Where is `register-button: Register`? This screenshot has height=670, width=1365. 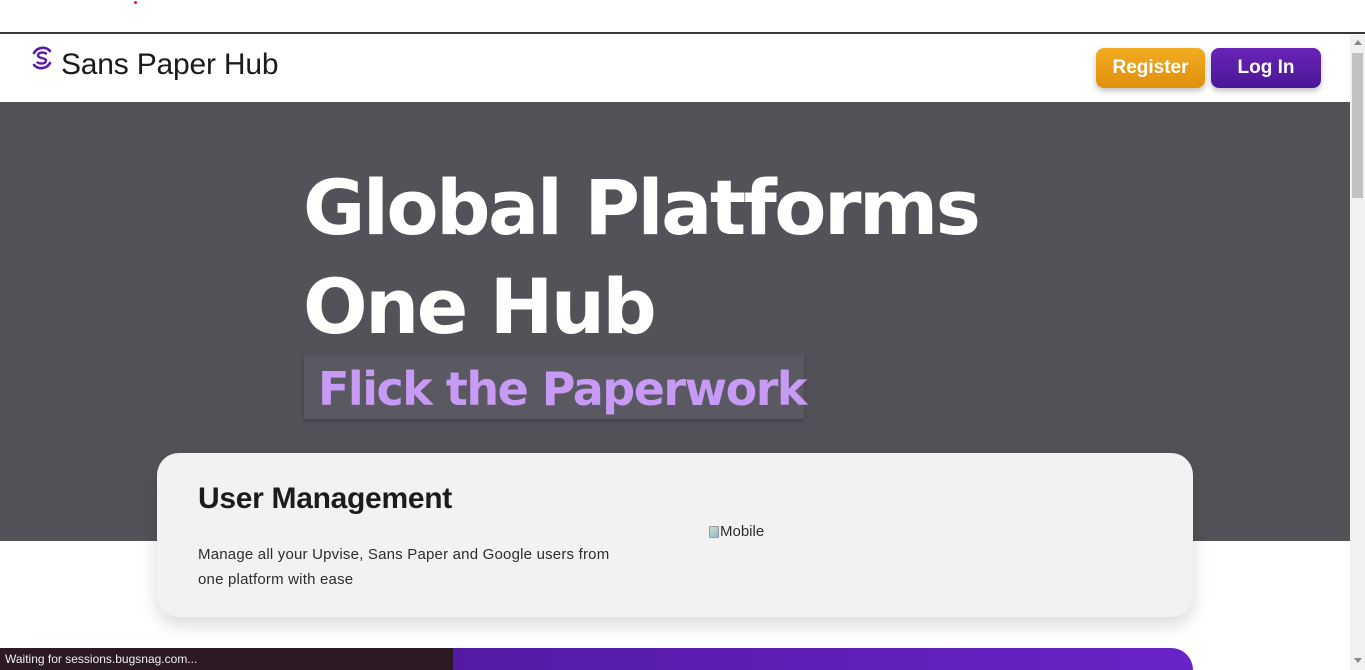 register-button: Register is located at coordinates (1150, 68).